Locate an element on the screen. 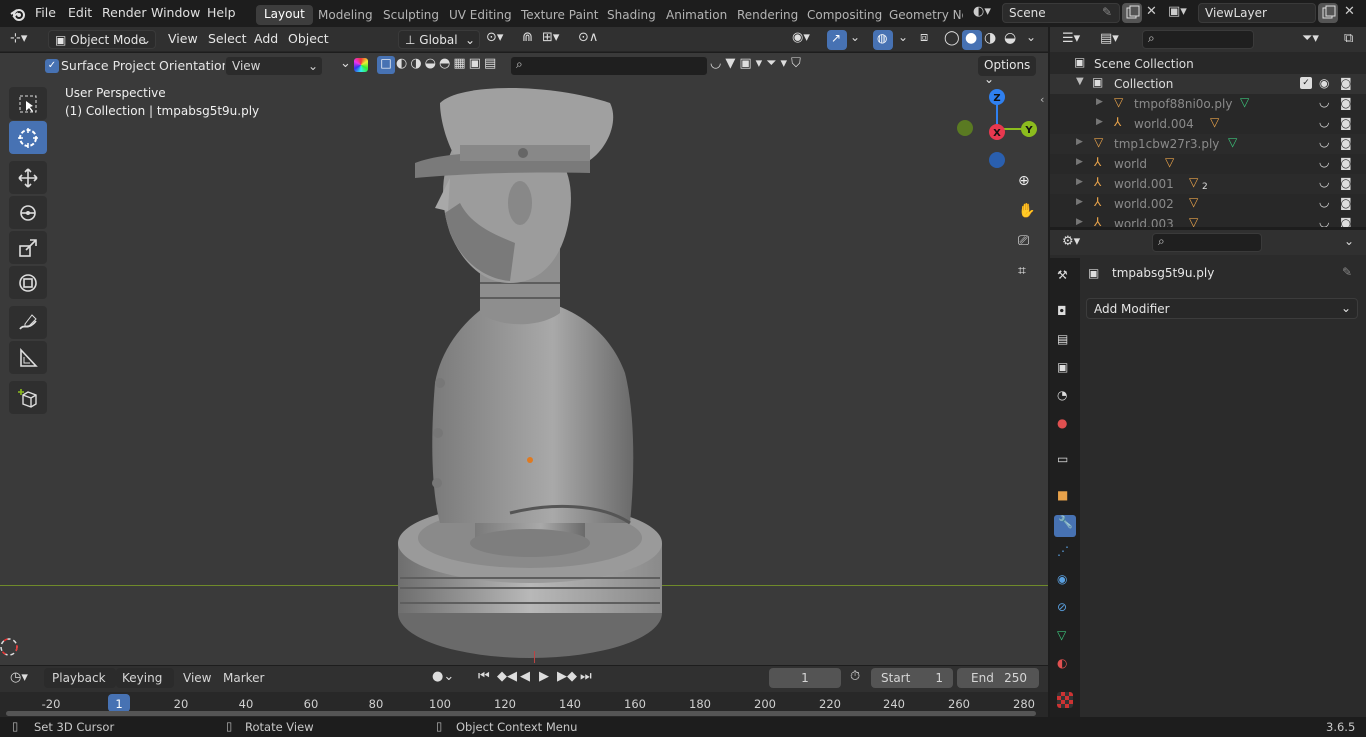  tab-compositing: Compositing is located at coordinates (844, 15).